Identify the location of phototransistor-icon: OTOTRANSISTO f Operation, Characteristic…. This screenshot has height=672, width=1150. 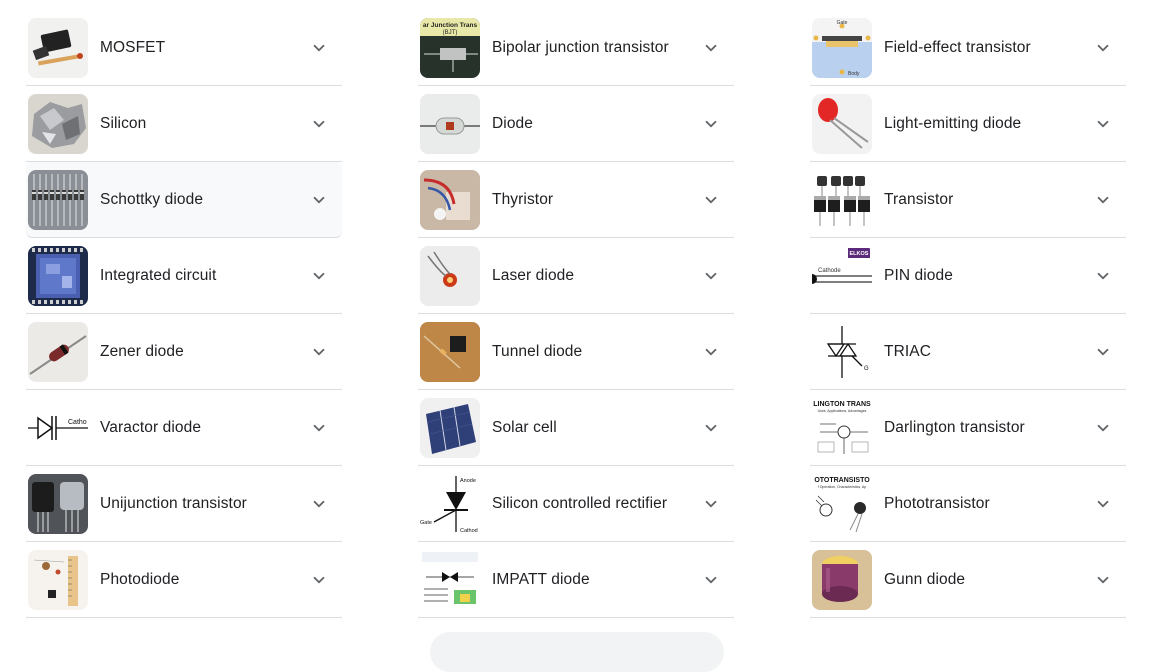
(842, 503).